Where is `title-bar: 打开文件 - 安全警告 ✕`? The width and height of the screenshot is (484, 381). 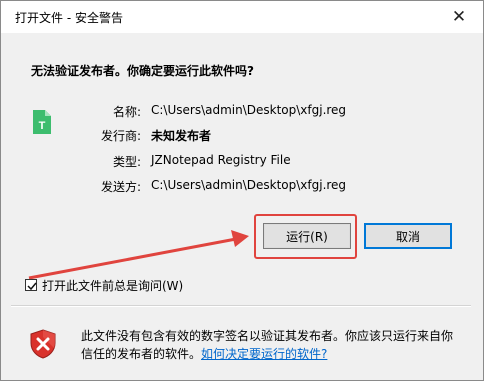
title-bar: 打开文件 - 安全警告 ✕ is located at coordinates (242, 17).